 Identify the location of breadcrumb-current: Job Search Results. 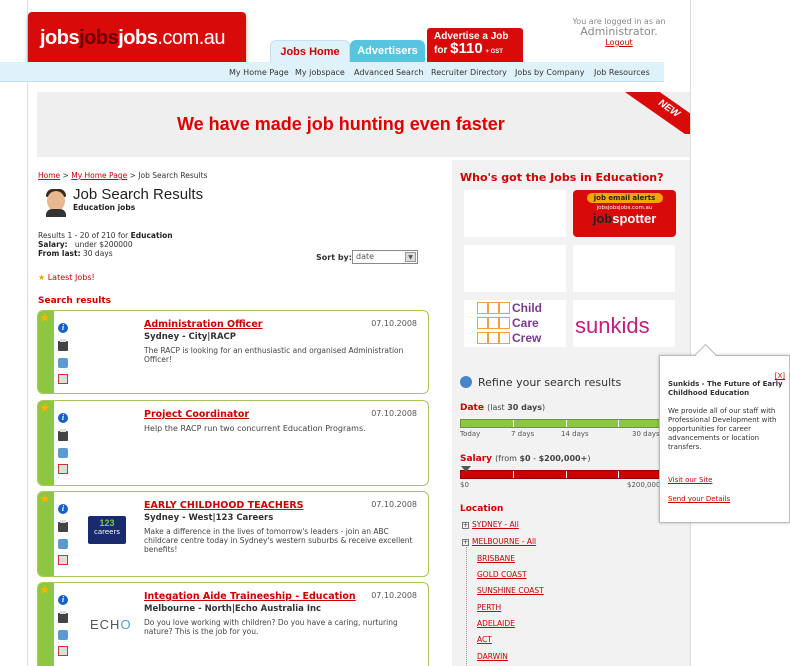
(173, 175).